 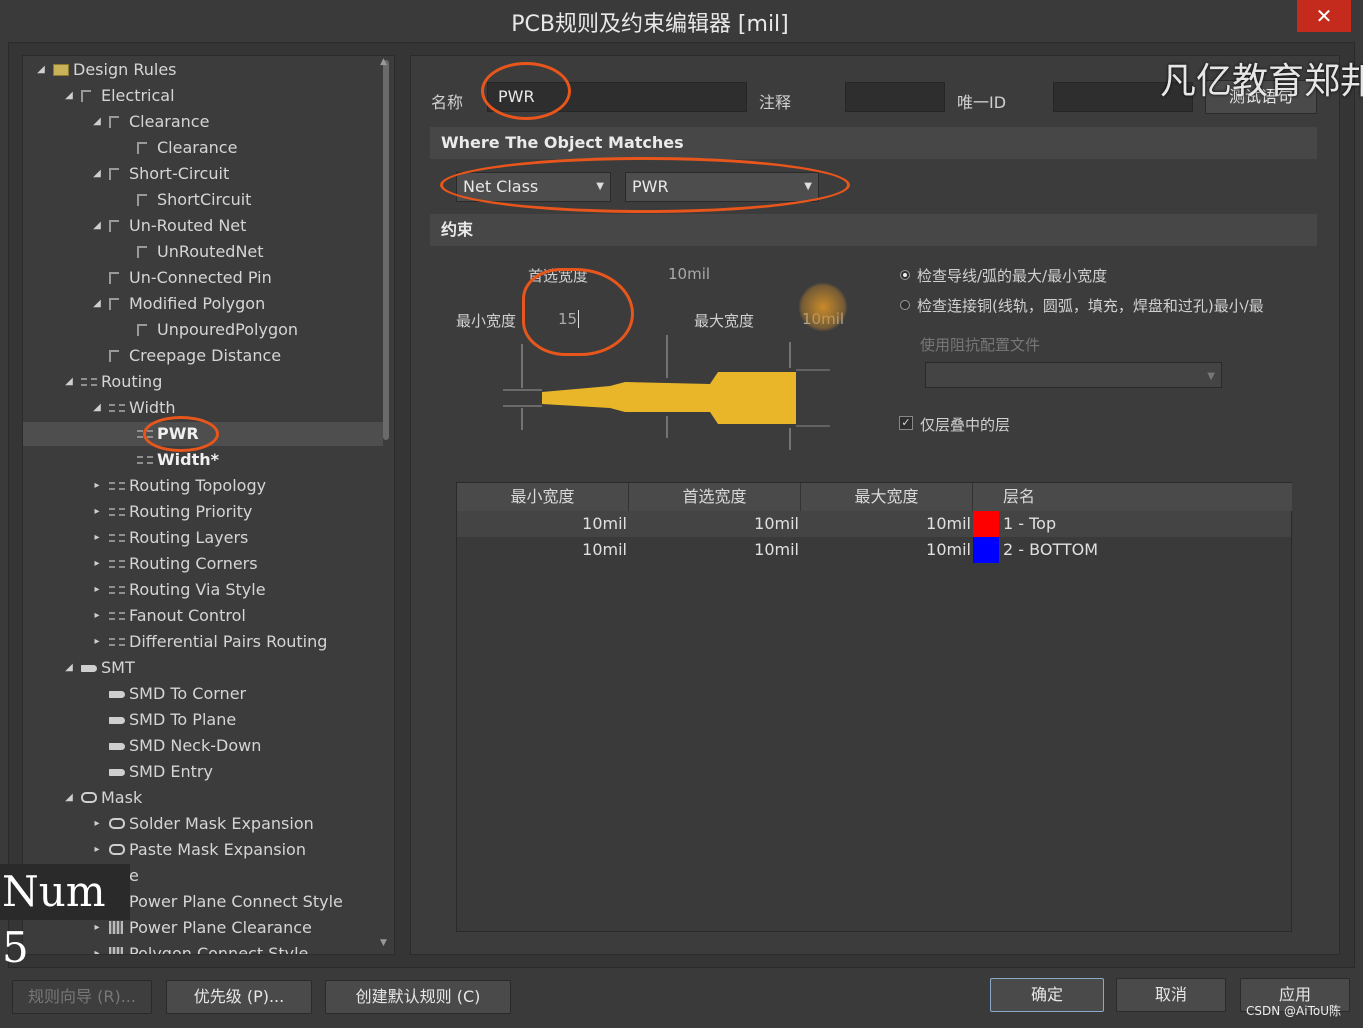 I want to click on tree-item-label: UnRoutedNet, so click(x=210, y=251).